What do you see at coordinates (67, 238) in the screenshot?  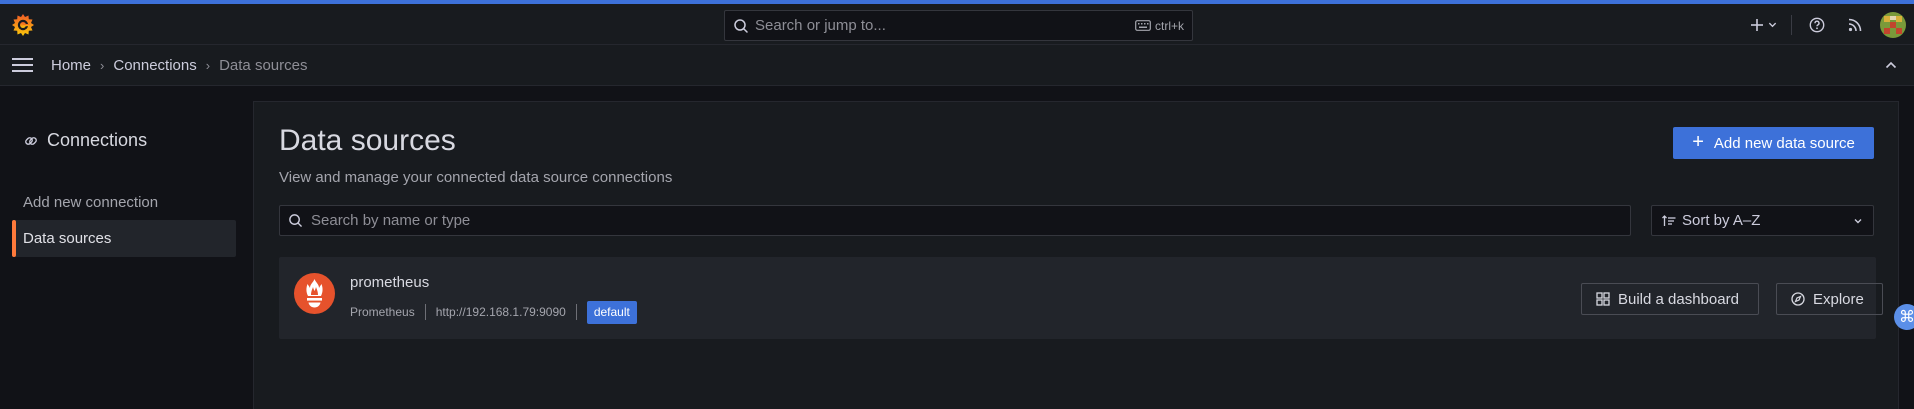 I see `sidebar-item-label: Data sources` at bounding box center [67, 238].